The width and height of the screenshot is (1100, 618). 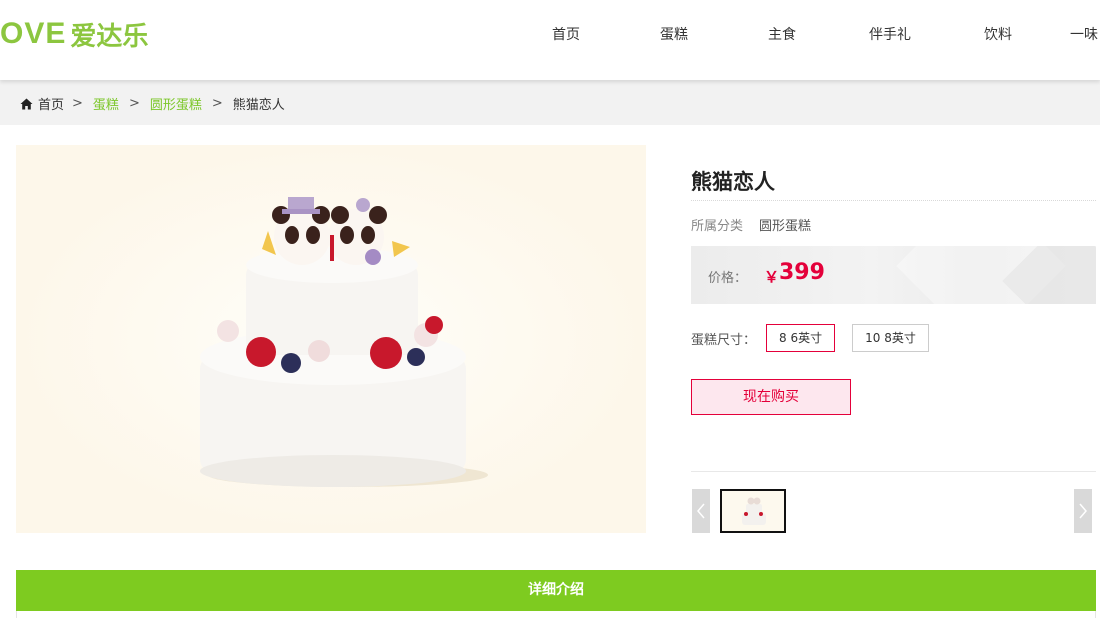 What do you see at coordinates (26, 103) in the screenshot?
I see `home-icon` at bounding box center [26, 103].